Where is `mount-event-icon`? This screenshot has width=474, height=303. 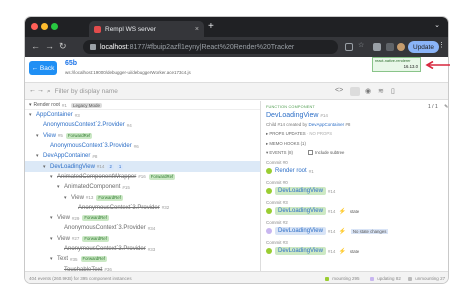 mount-event-icon is located at coordinates (269, 251).